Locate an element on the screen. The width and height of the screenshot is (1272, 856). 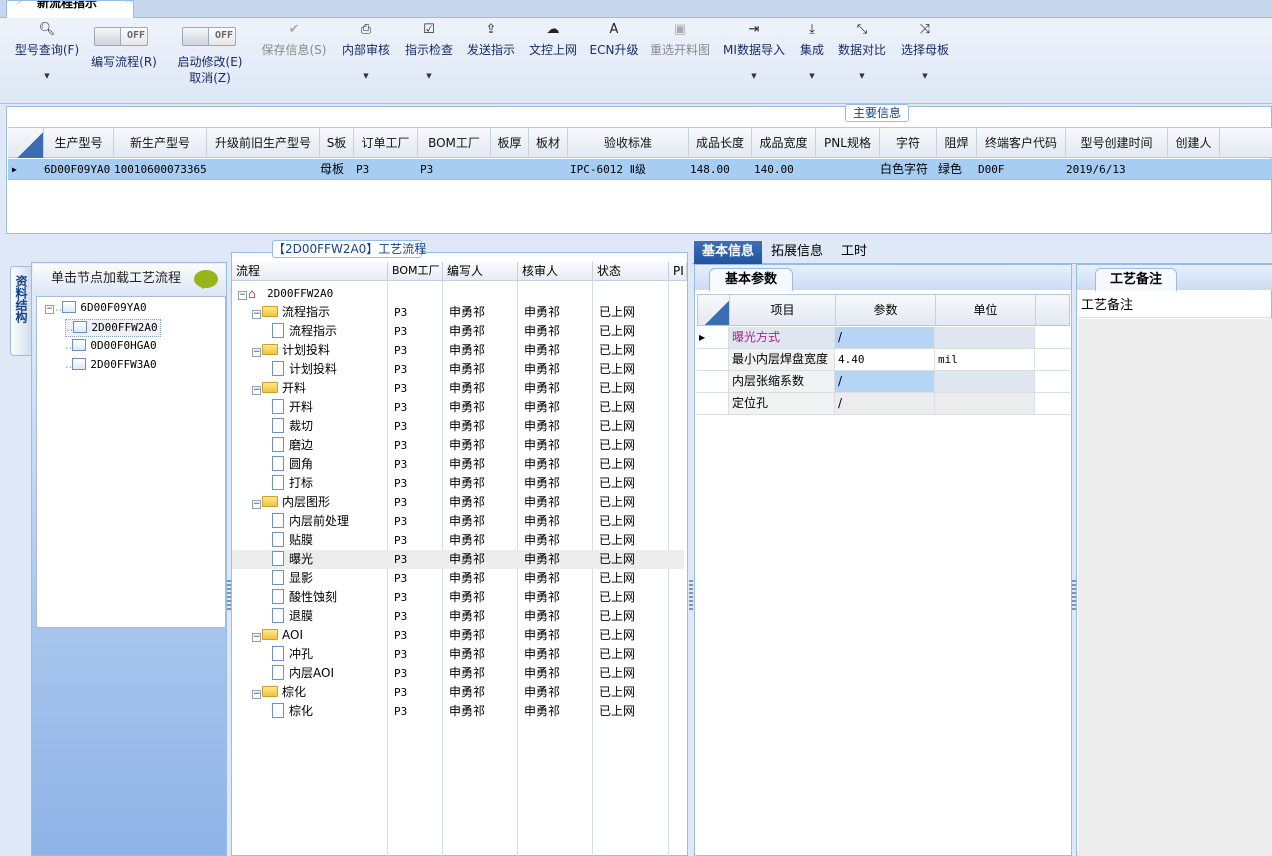
col-header: PI is located at coordinates (678, 271).